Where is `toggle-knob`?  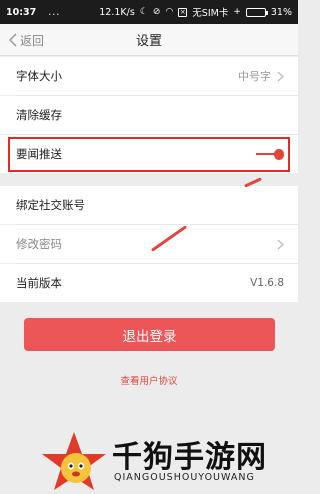
toggle-knob is located at coordinates (278, 154).